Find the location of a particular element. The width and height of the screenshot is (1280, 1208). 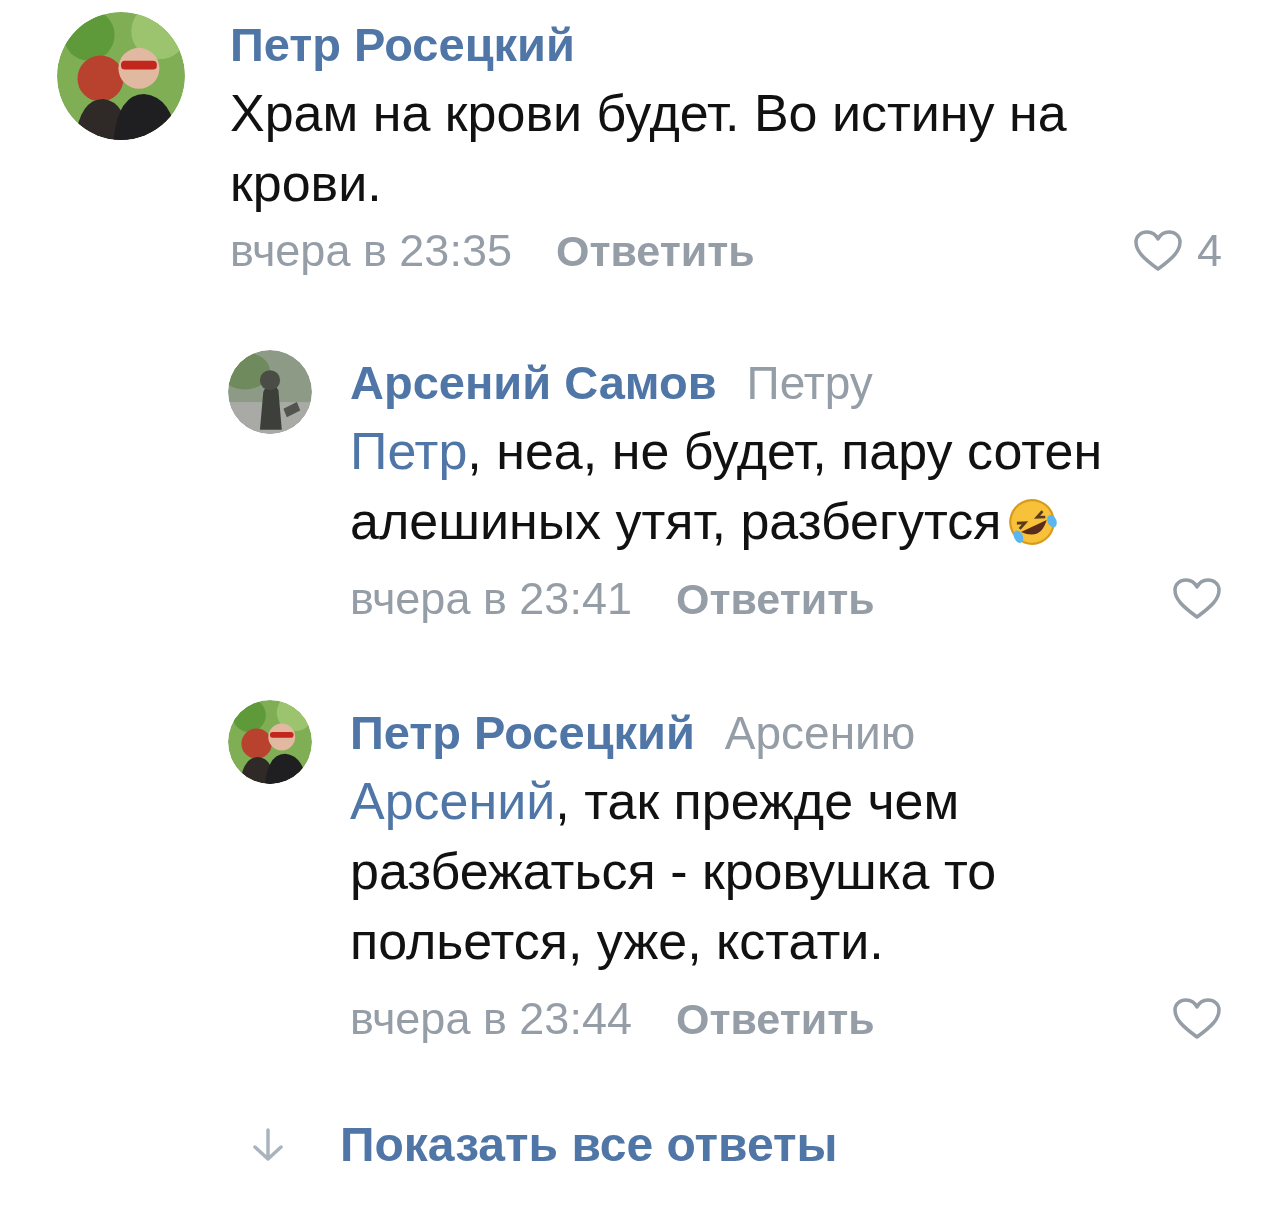

comment-text: Арсений, так прежде чем разбежаться - кровушка то польется, уже, кстати. is located at coordinates (674, 871).